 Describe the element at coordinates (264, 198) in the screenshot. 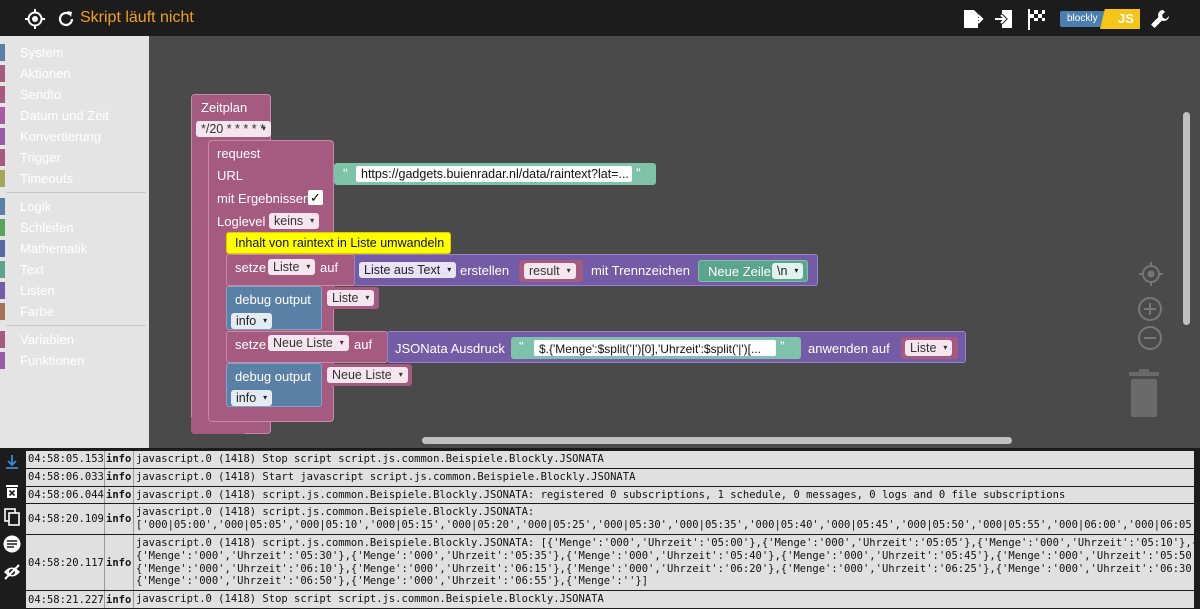

I see `with-results-label: mit Ergebnissen` at that location.